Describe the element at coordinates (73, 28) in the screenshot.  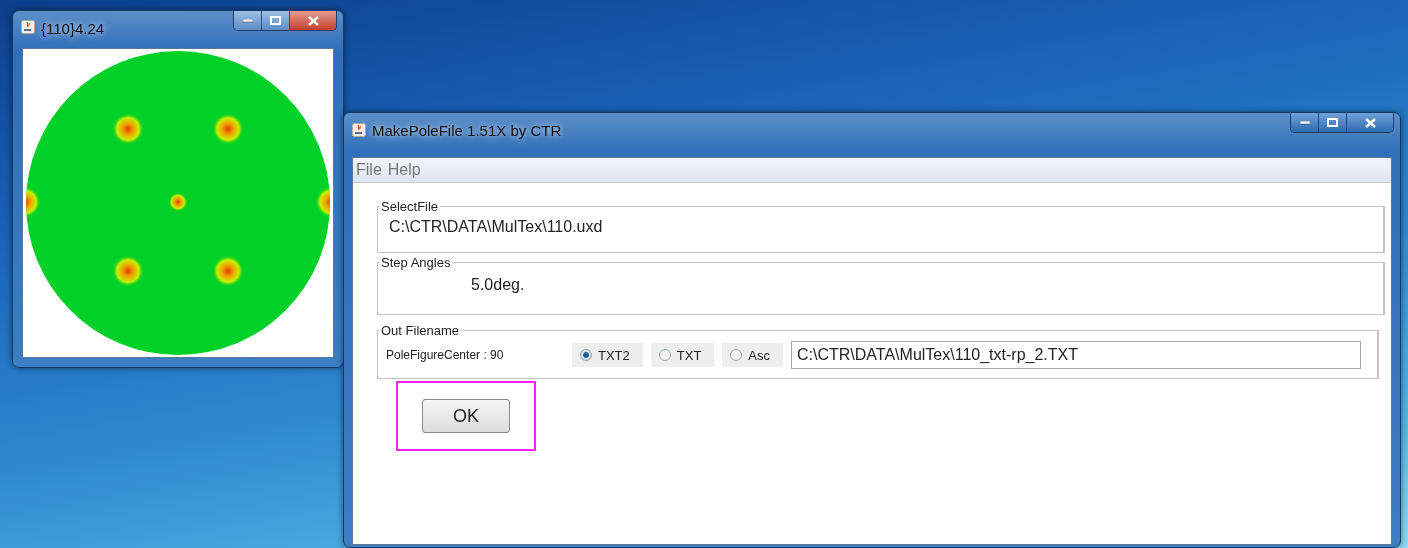
I see `window-title: {110}4.24` at that location.